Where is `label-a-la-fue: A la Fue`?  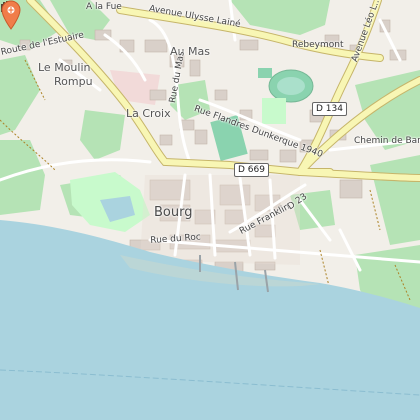 label-a-la-fue: A la Fue is located at coordinates (104, 7).